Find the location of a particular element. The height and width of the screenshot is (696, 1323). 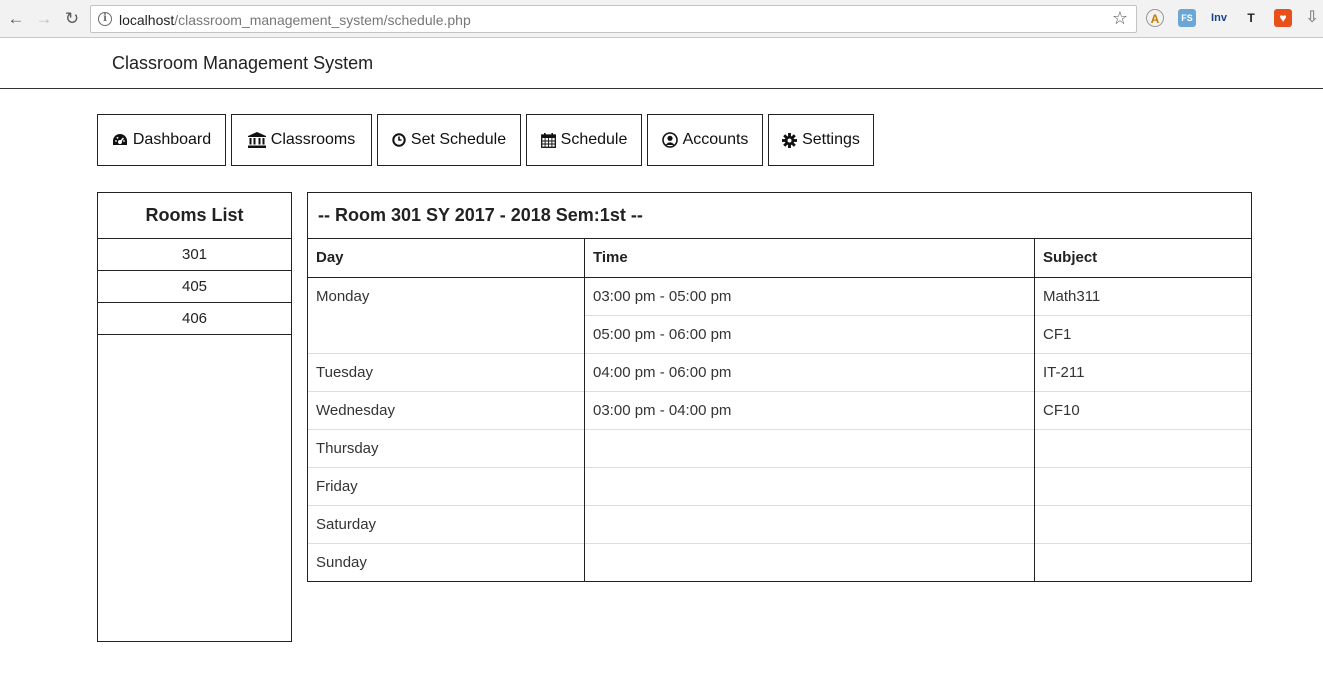

subject-column: Subject Math311 CF1 IT-211 CF10 is located at coordinates (1143, 410).